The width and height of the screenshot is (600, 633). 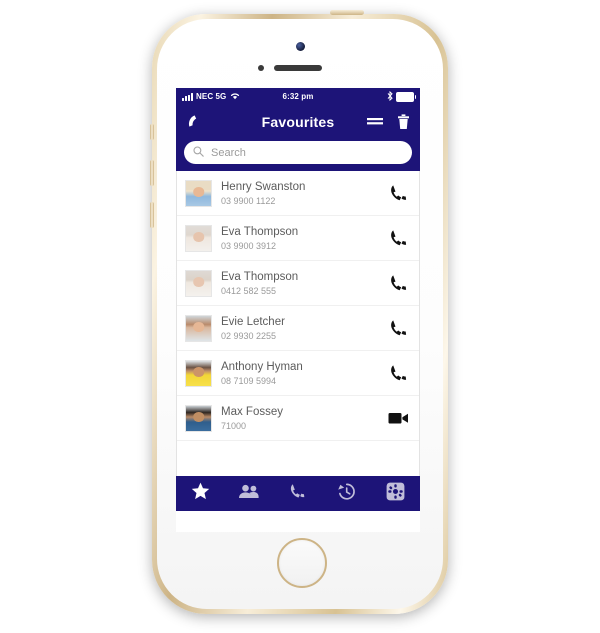 I want to click on search-input, so click(x=306, y=152).